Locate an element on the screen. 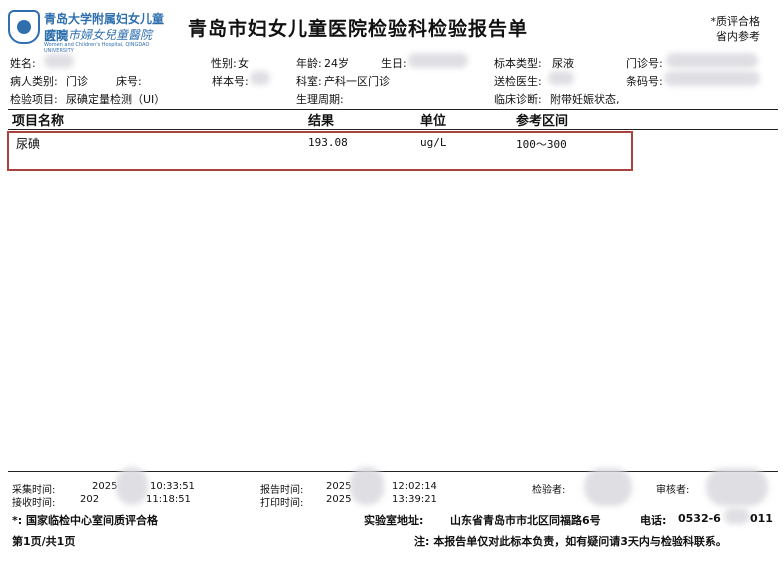  reviewer-label: 审核者: is located at coordinates (673, 490).